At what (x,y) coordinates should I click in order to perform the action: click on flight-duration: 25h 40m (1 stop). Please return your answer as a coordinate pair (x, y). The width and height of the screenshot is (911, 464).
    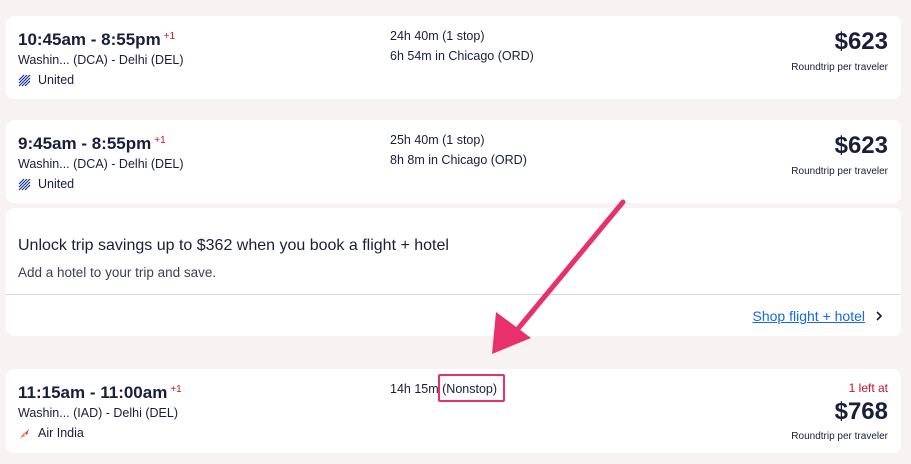
    Looking at the image, I should click on (437, 140).